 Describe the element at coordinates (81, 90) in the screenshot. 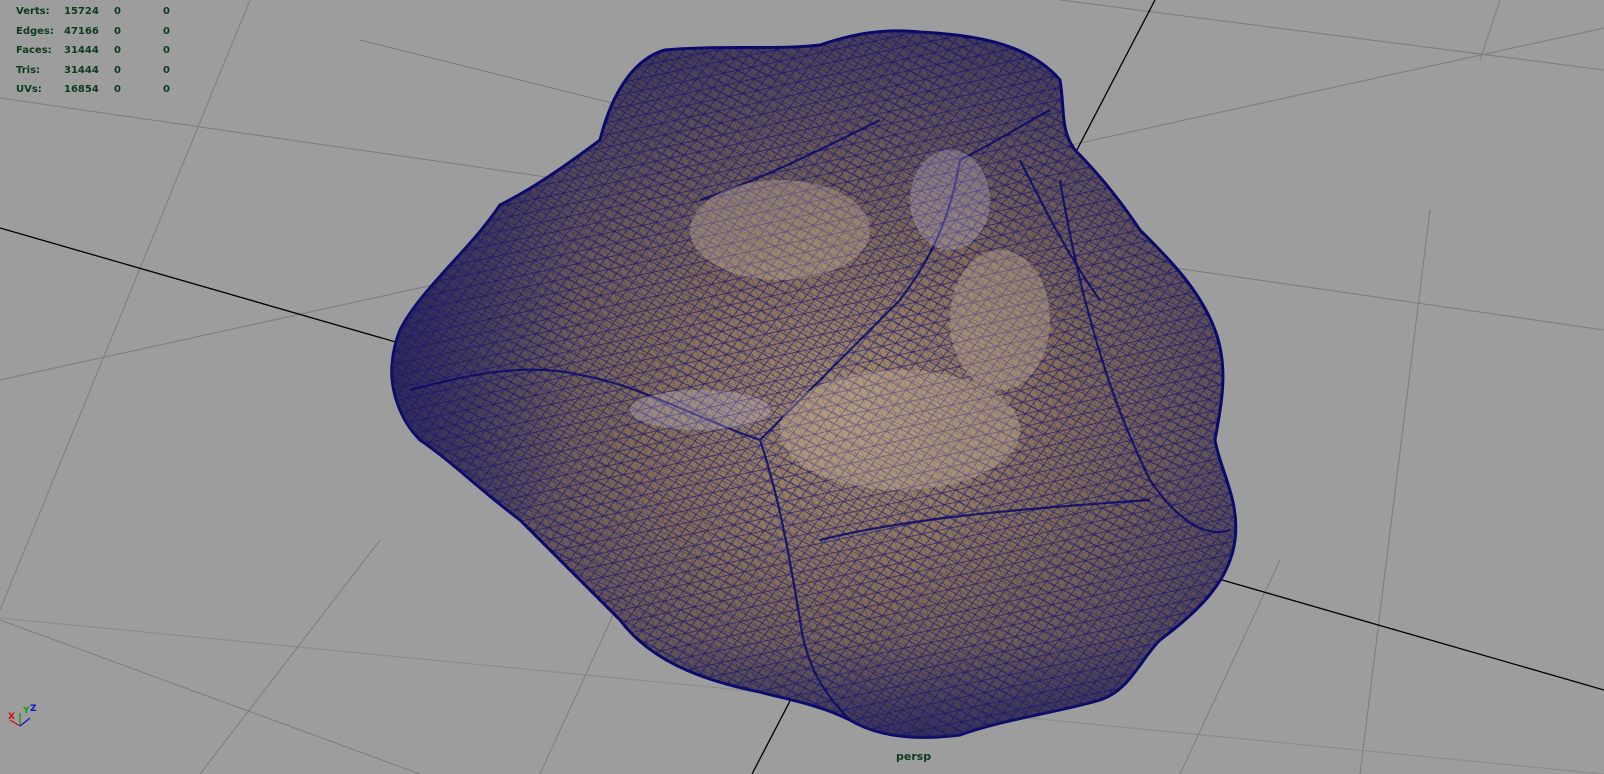

I see `hud-count: 16854` at that location.